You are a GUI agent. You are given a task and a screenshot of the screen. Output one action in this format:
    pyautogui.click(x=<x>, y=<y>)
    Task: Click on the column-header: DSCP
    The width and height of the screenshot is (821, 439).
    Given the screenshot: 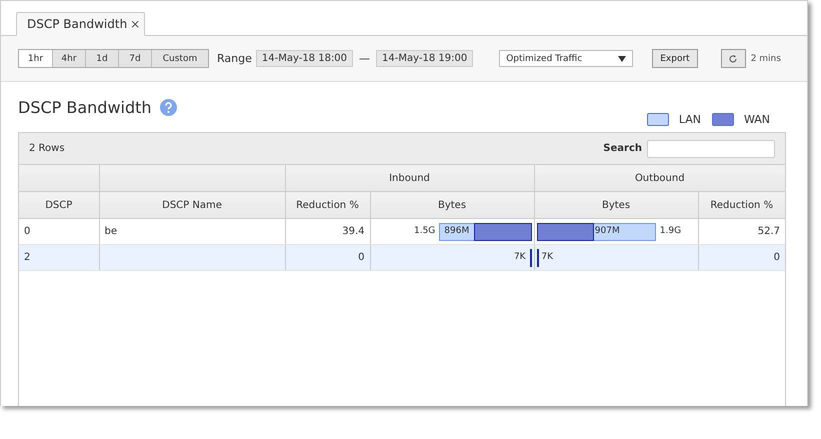 What is the action you would take?
    pyautogui.click(x=59, y=205)
    